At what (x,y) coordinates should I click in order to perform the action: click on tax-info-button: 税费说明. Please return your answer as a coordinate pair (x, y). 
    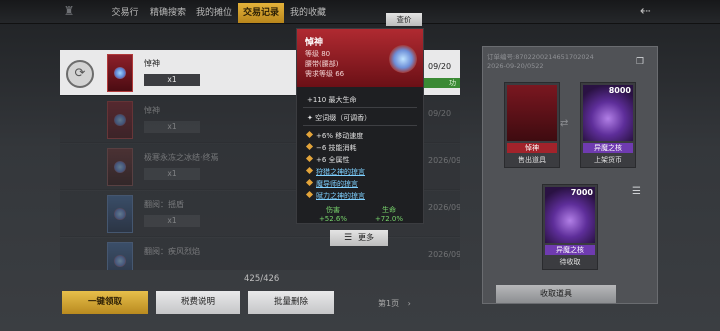
    Looking at the image, I should click on (198, 302).